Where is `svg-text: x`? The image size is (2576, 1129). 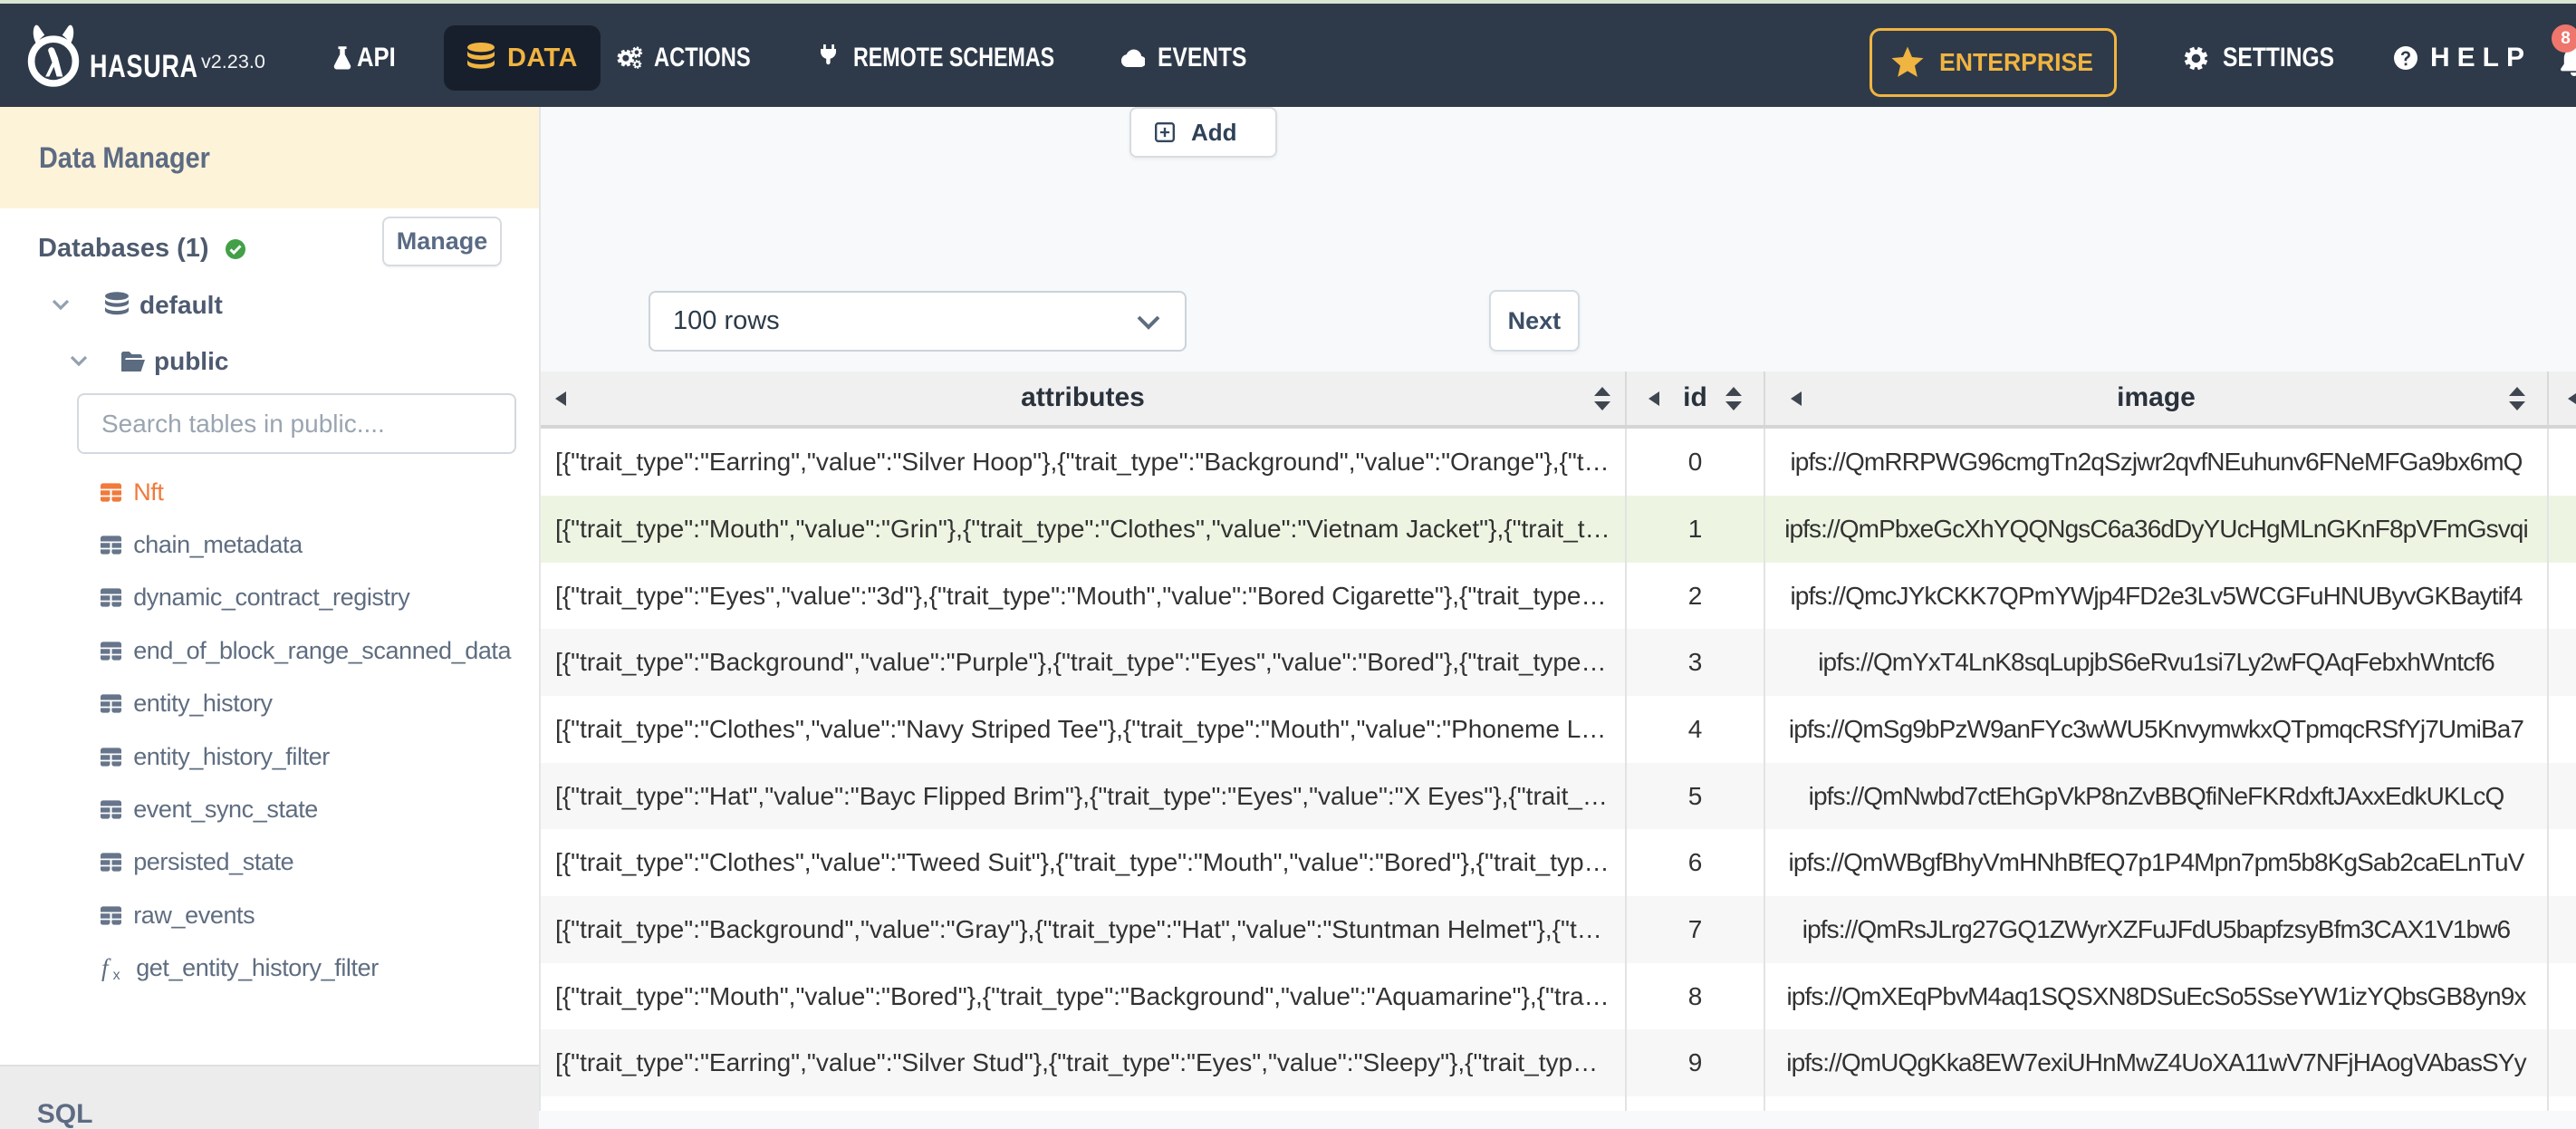 svg-text: x is located at coordinates (116, 974).